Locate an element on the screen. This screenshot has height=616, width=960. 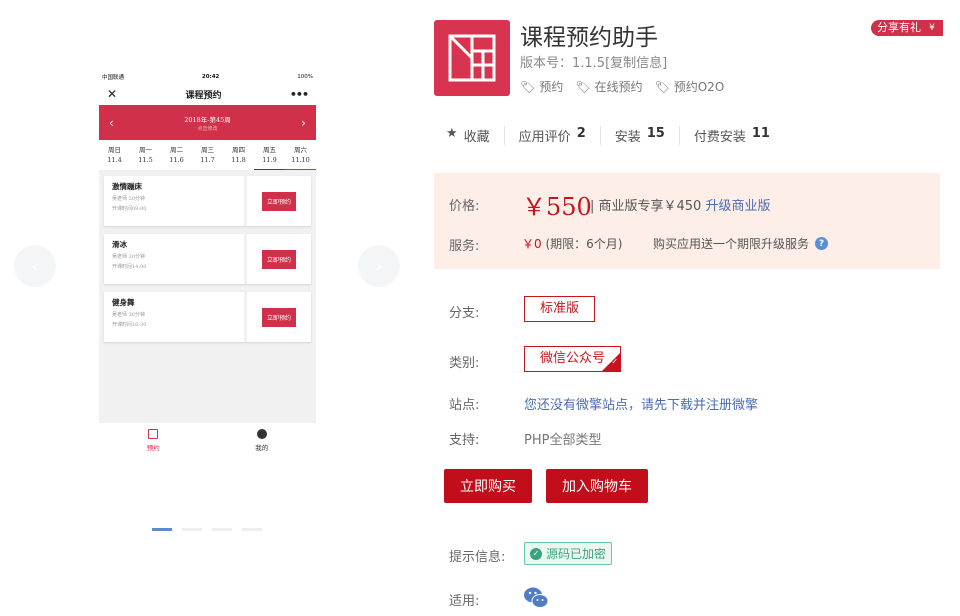
category-label: 类别: is located at coordinates (464, 363).